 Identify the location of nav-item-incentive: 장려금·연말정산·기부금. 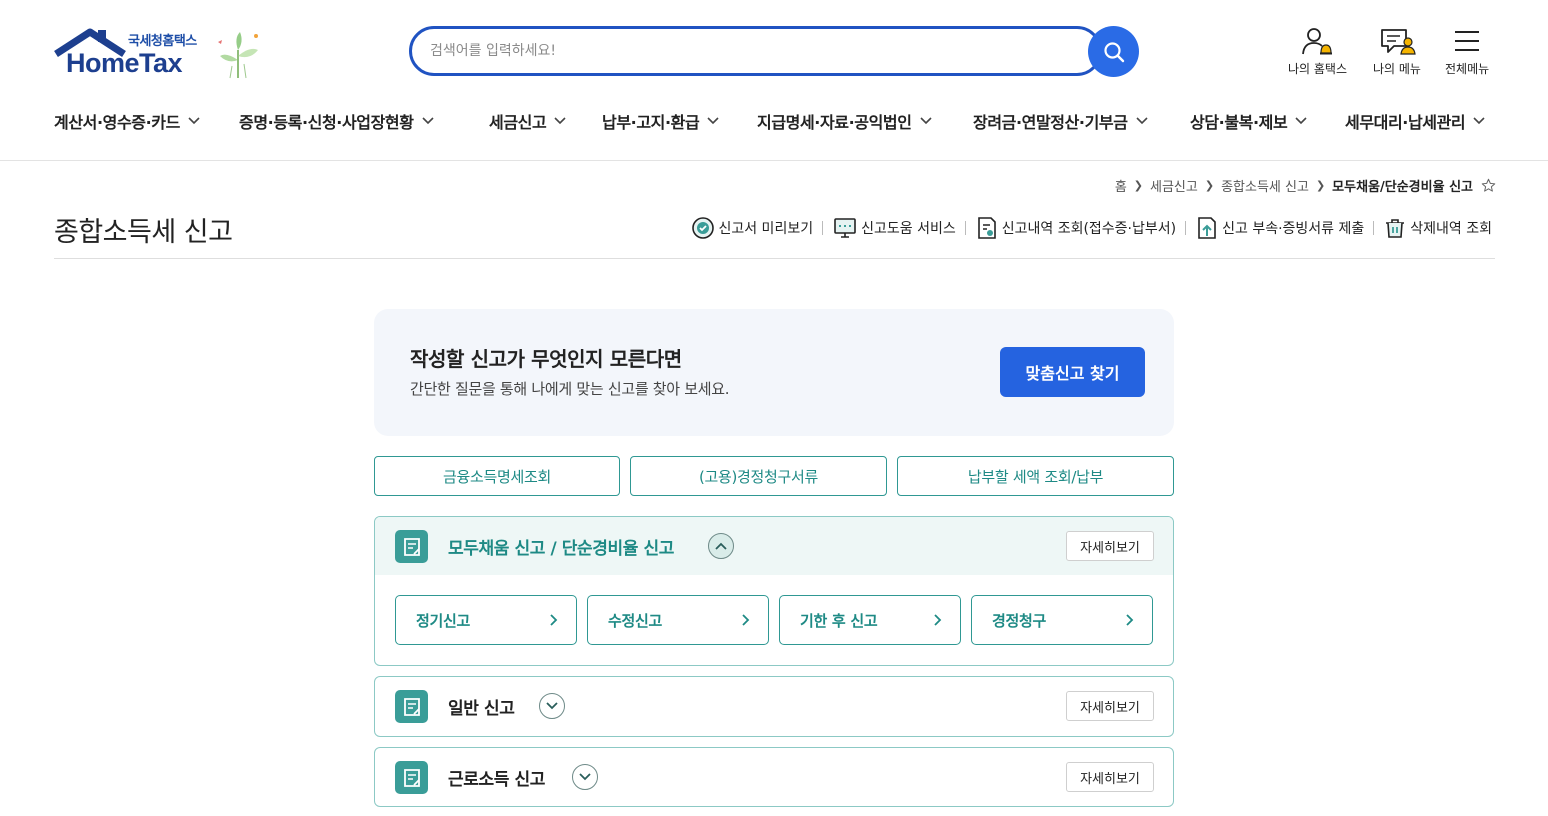
(1081, 121).